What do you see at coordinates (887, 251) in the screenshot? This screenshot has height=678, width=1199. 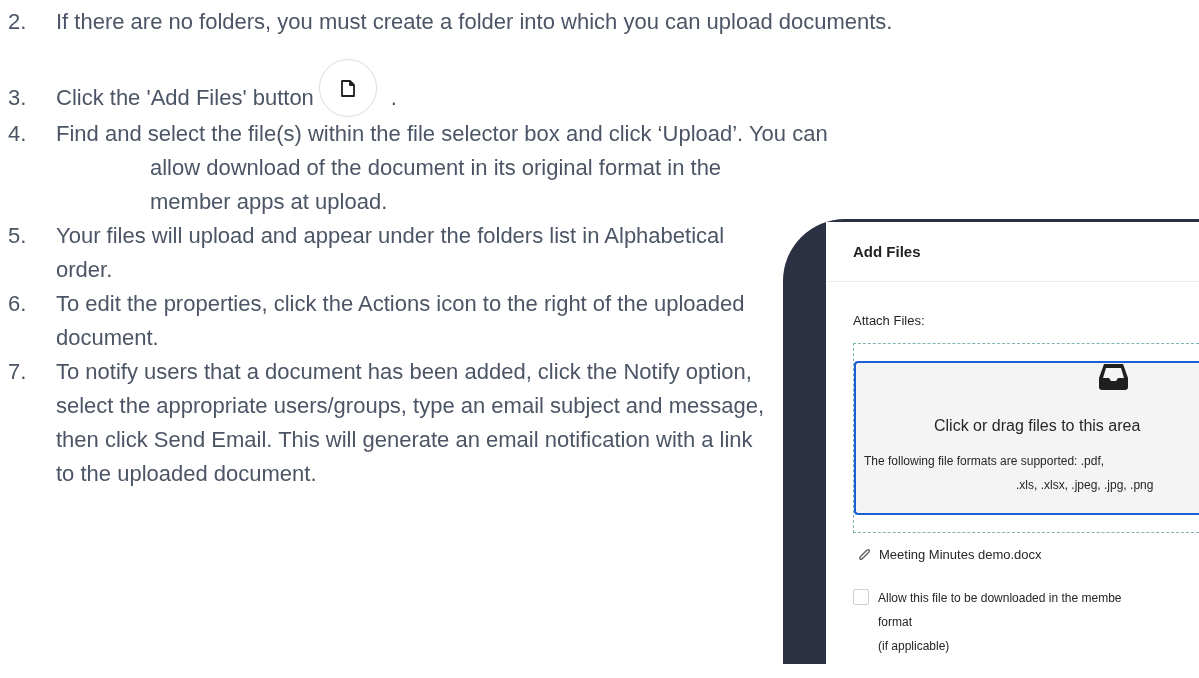 I see `dialog-title: Add Files` at bounding box center [887, 251].